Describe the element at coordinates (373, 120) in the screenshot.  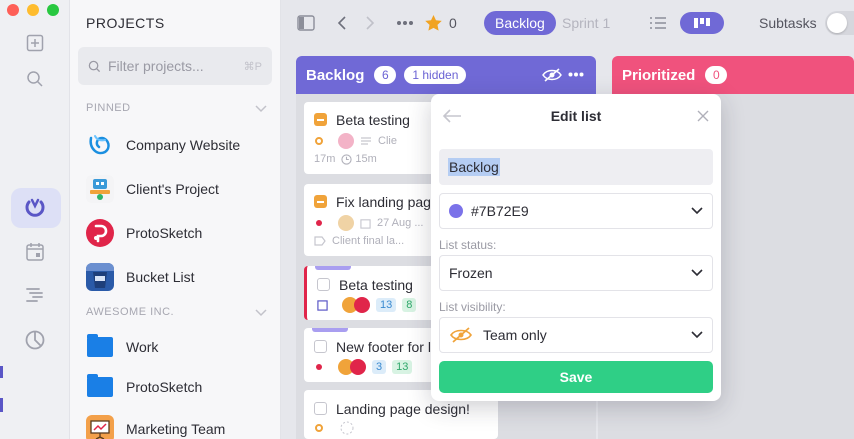
I see `card-title: Beta testing` at that location.